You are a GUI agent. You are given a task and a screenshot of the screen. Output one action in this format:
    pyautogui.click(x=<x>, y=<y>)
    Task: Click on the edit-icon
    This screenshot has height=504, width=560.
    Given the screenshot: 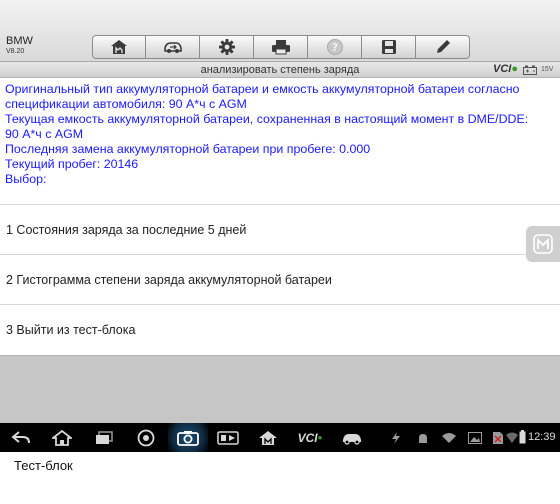 What is the action you would take?
    pyautogui.click(x=443, y=46)
    